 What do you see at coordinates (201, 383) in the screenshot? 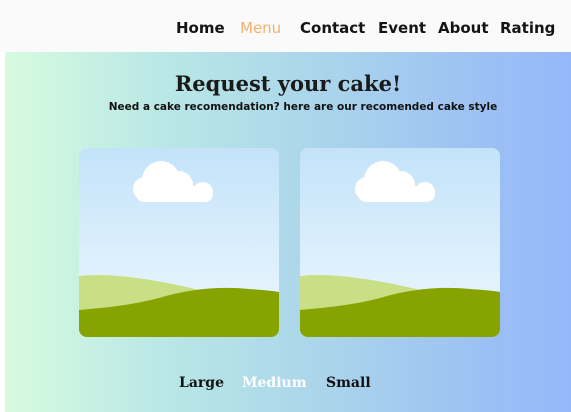
I see `size-option-large: Large` at bounding box center [201, 383].